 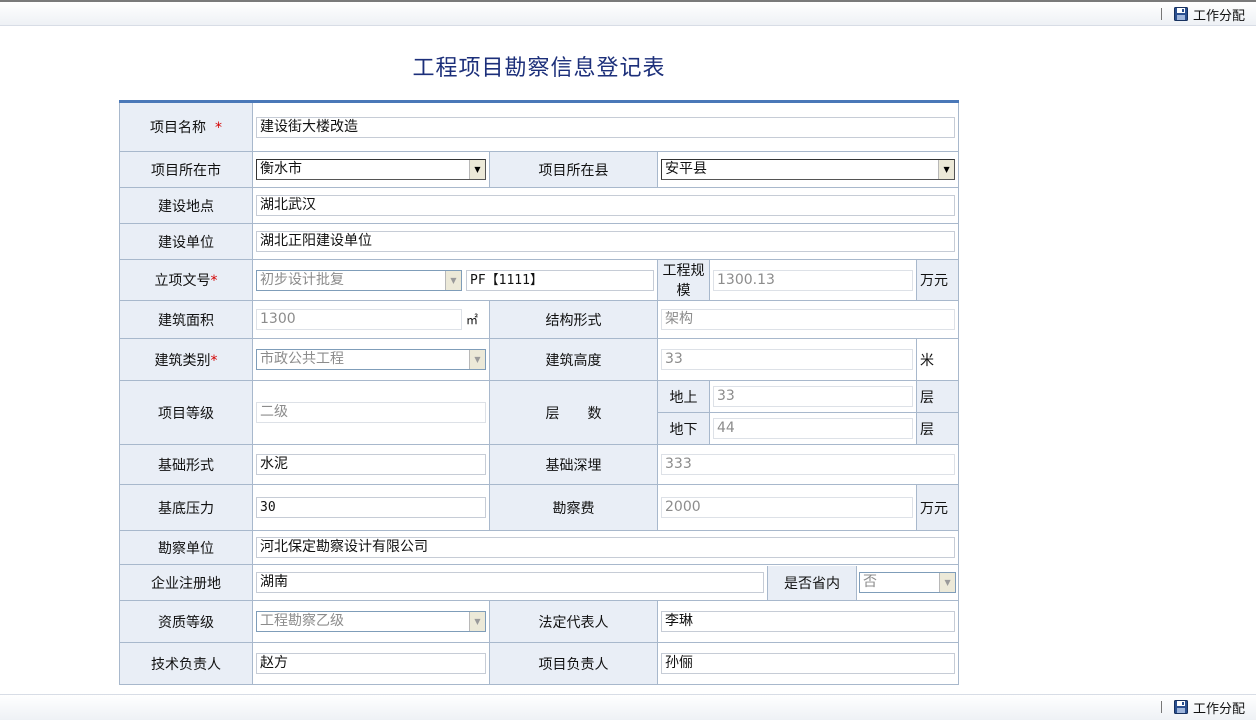 I want to click on project-grade-label: 项目等级, so click(x=186, y=413).